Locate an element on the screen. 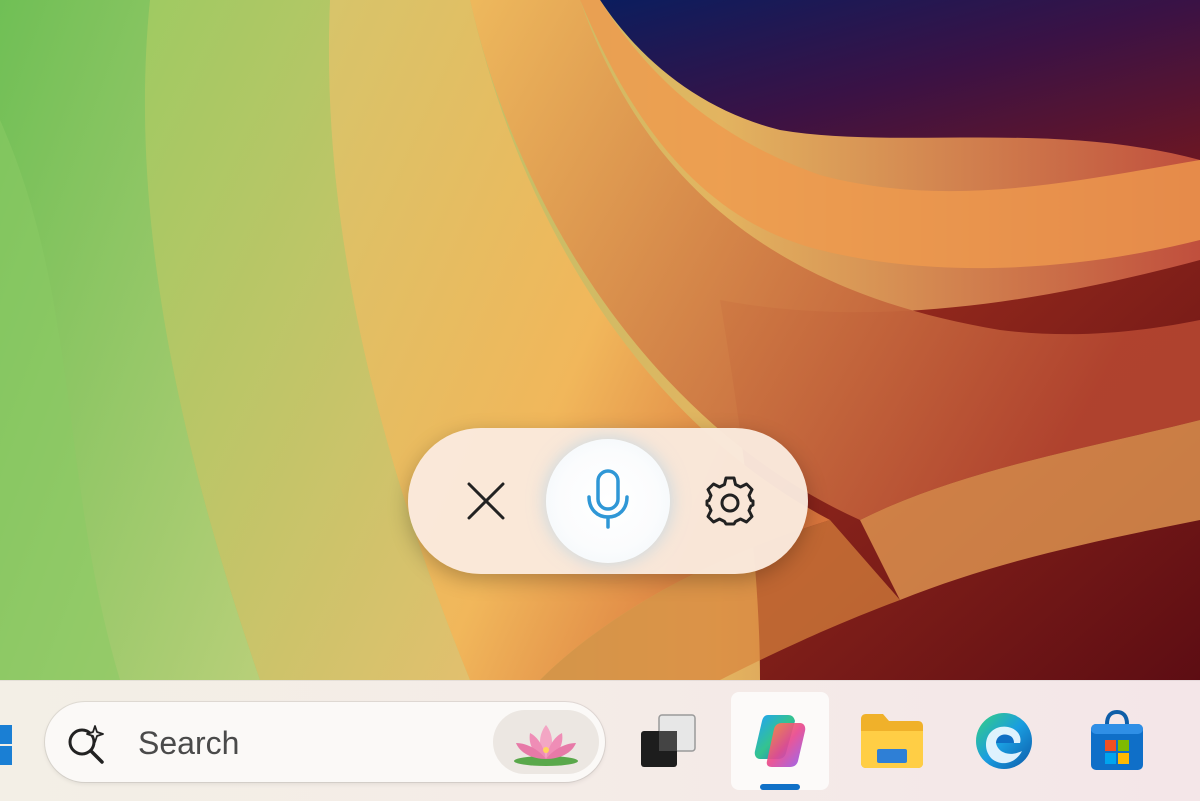 The image size is (1200, 801). settings-button is located at coordinates (730, 501).